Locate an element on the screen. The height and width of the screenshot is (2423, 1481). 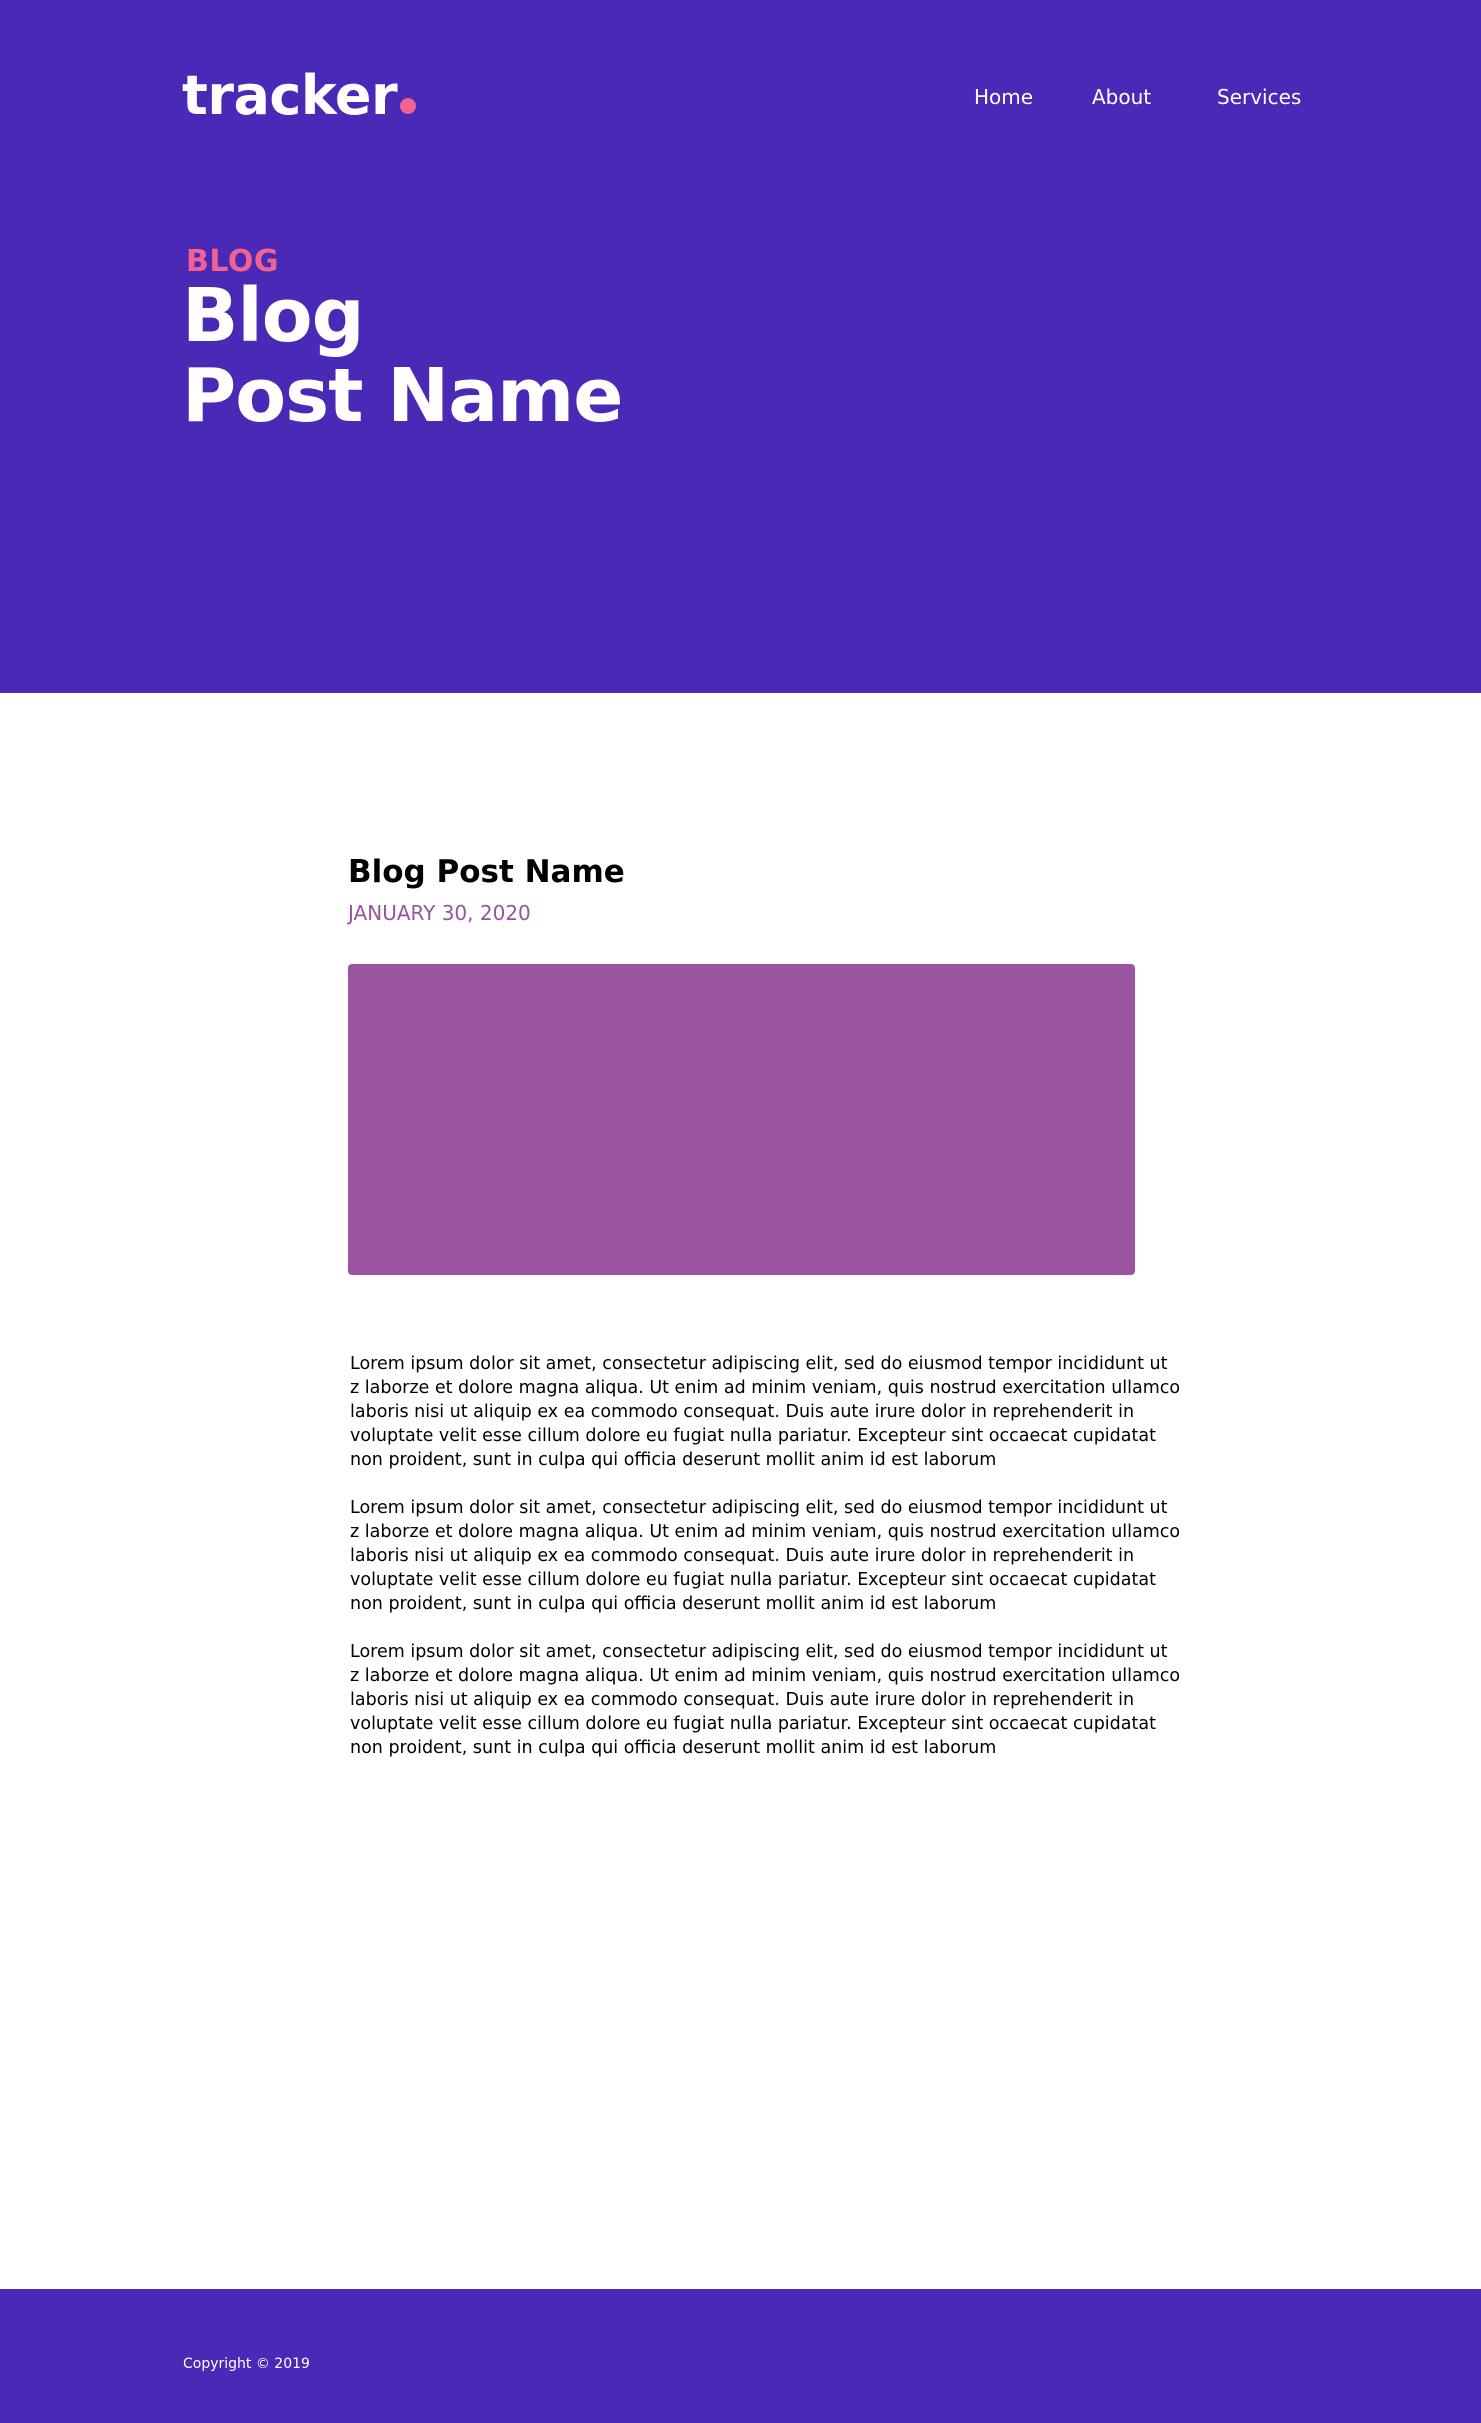
nav-link-about: About is located at coordinates (1121, 97).